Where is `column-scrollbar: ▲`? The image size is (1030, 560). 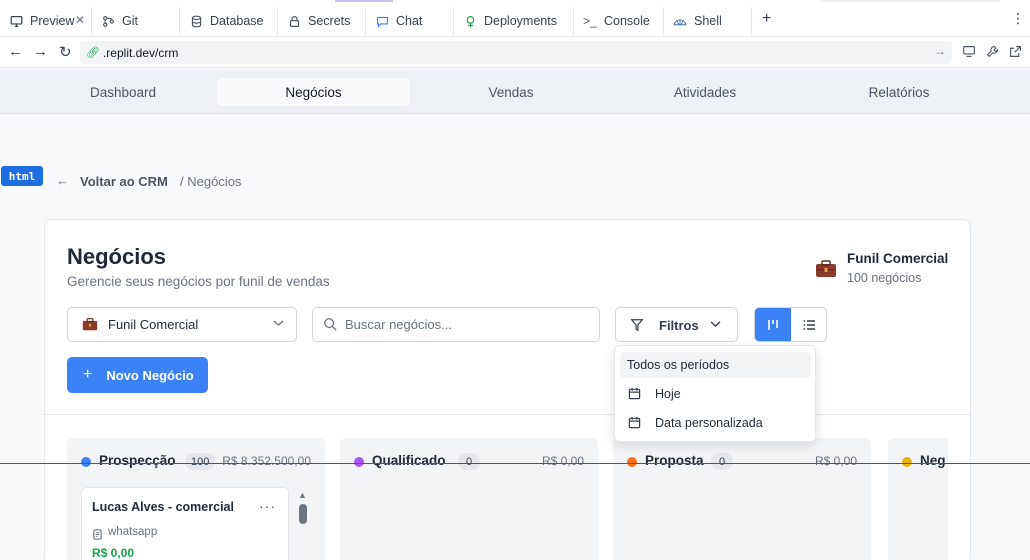 column-scrollbar: ▲ is located at coordinates (303, 510).